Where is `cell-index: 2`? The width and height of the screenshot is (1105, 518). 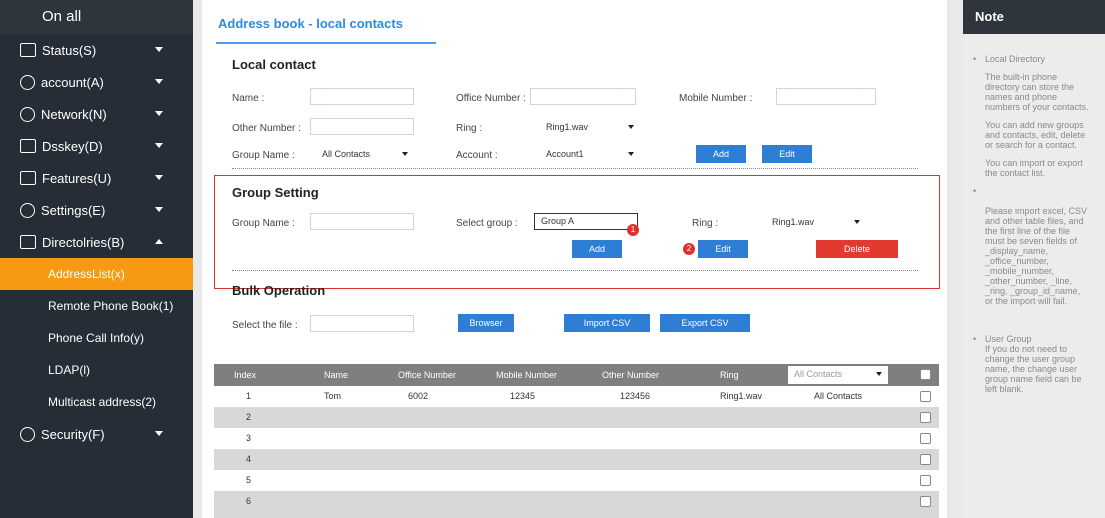
cell-index: 2 is located at coordinates (249, 417).